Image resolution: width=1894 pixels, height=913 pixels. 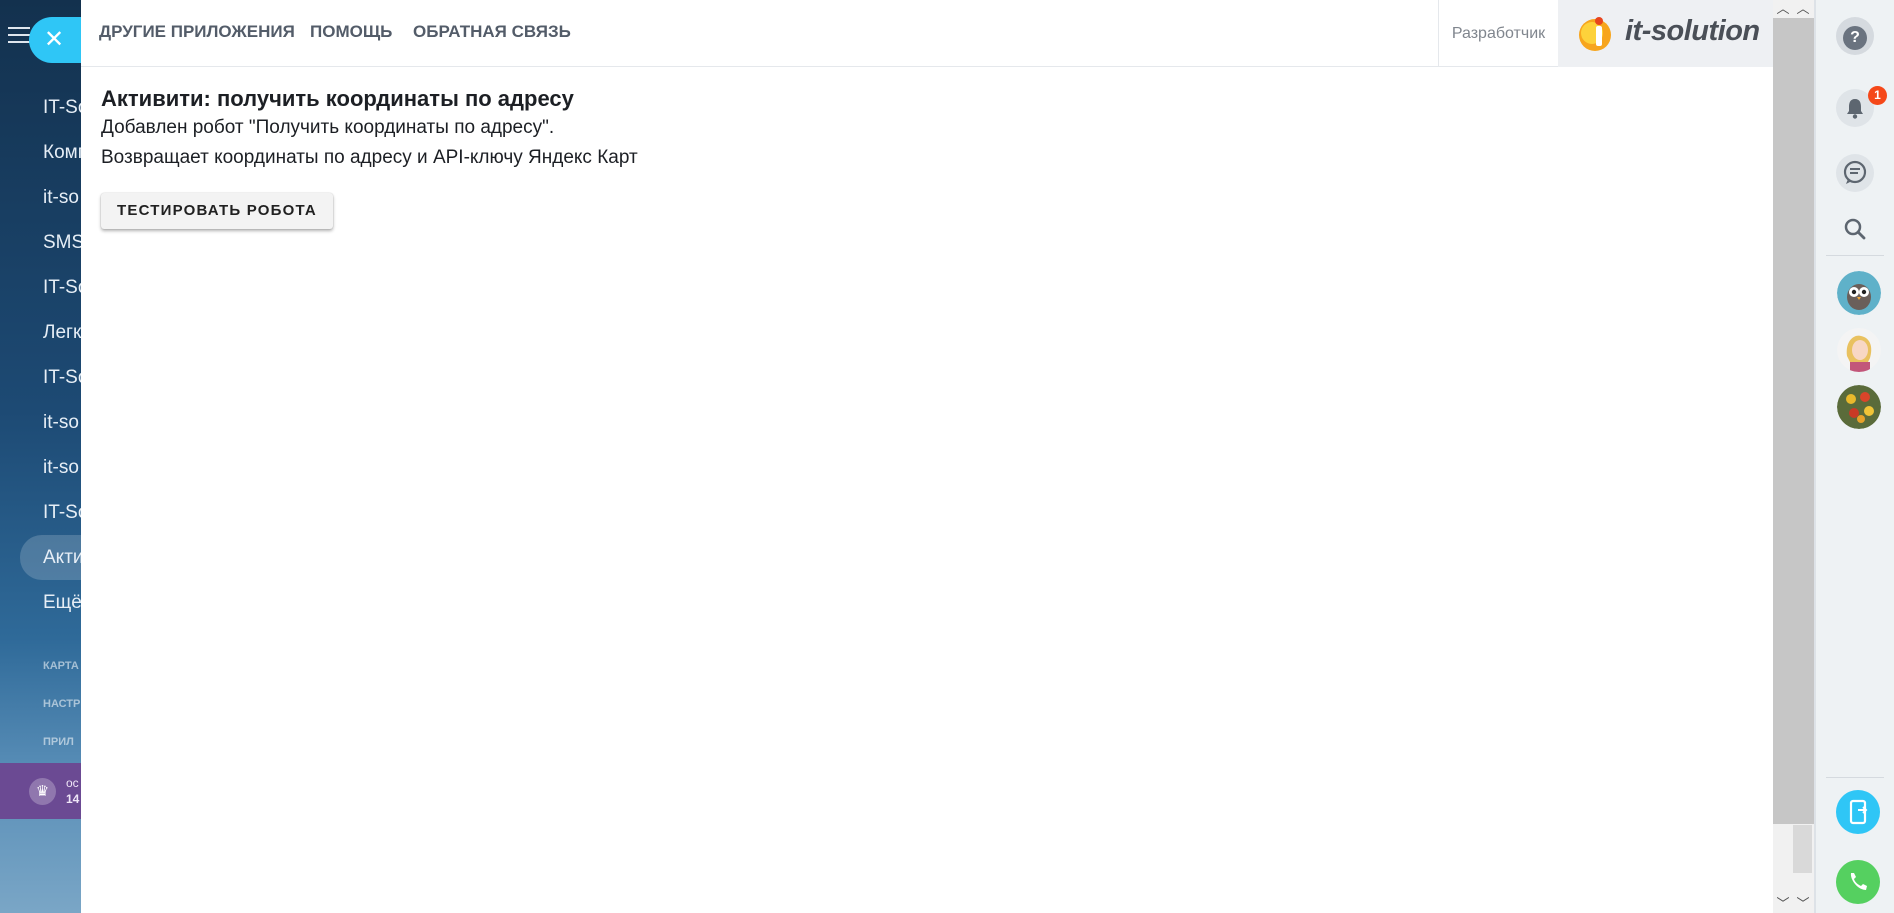 I want to click on avatar-flowers, so click(x=1859, y=407).